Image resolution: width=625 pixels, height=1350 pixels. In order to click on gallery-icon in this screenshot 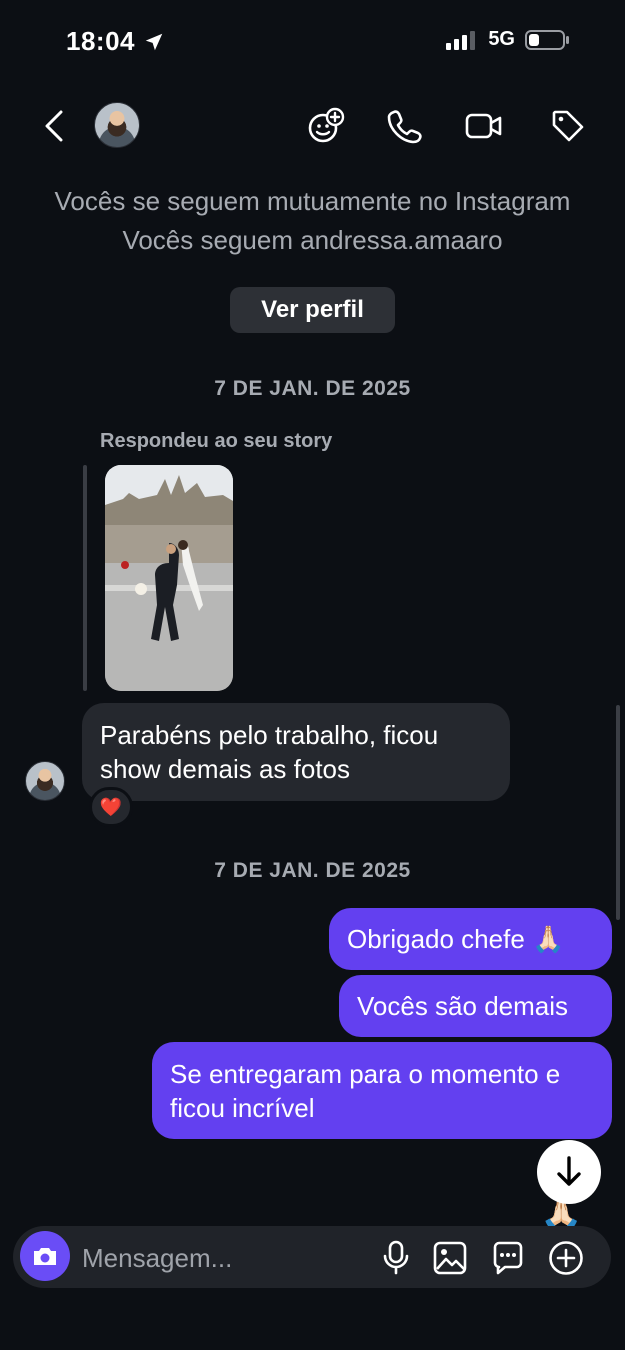, I will do `click(450, 1258)`.